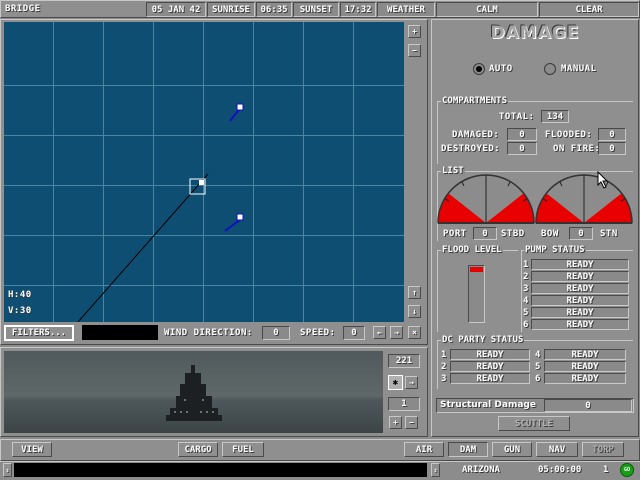 The width and height of the screenshot is (640, 480). Describe the element at coordinates (526, 277) in the screenshot. I see `pump-number: 2` at that location.